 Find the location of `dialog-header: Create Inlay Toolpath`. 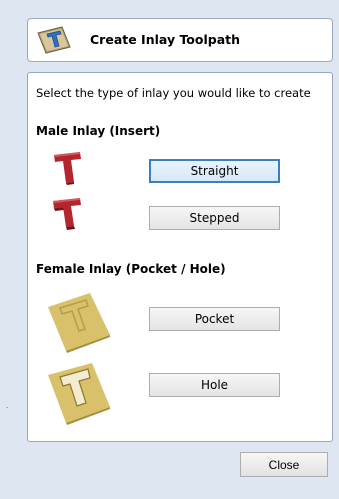

dialog-header: Create Inlay Toolpath is located at coordinates (180, 40).